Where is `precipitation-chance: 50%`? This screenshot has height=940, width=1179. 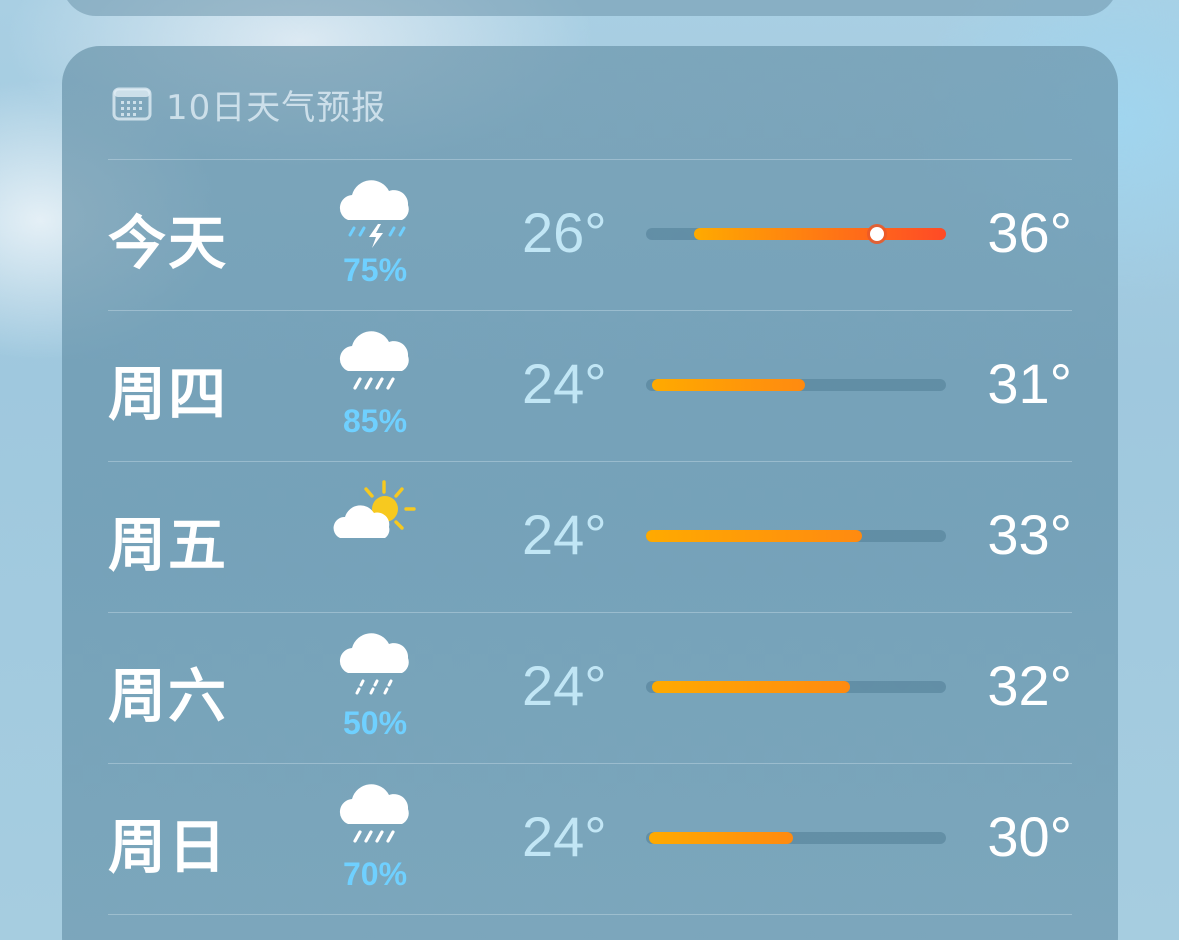
precipitation-chance: 50% is located at coordinates (375, 723).